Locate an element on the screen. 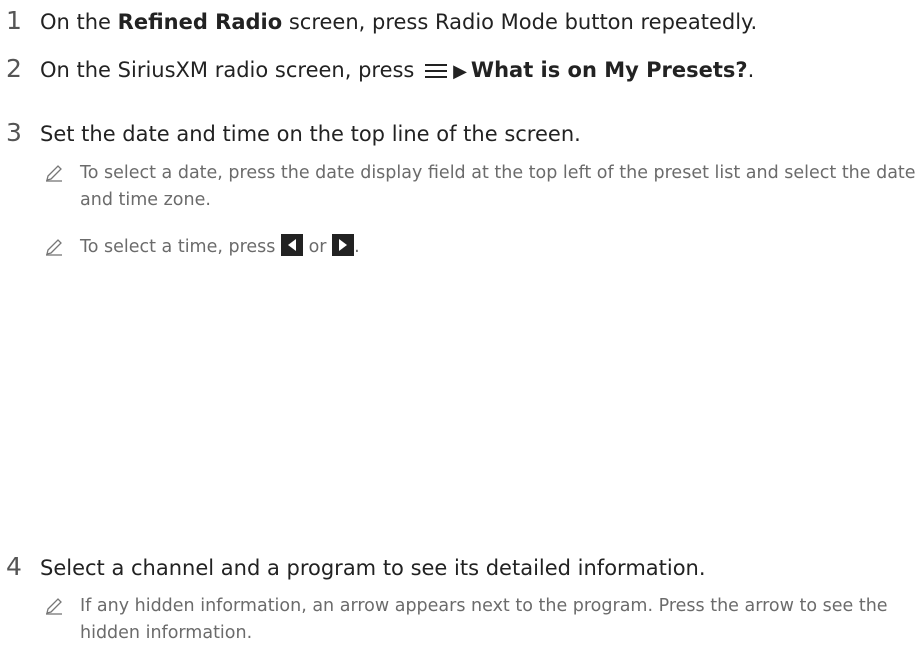 The height and width of the screenshot is (649, 923). step-number: 4 is located at coordinates (14, 566).